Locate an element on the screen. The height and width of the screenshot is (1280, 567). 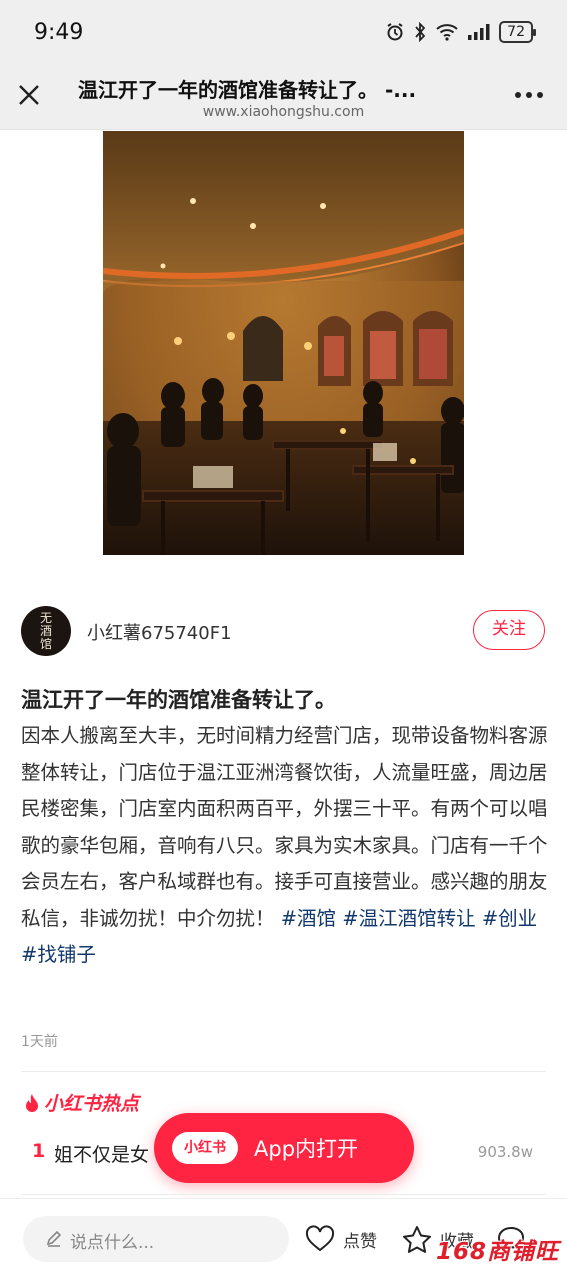
hashtag-link: #温江酒馆转让 is located at coordinates (408, 918).